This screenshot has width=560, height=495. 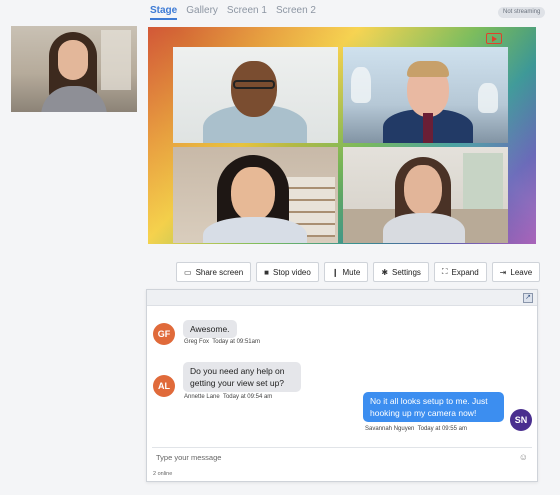 What do you see at coordinates (385, 272) in the screenshot?
I see `gear-icon: ✱` at bounding box center [385, 272].